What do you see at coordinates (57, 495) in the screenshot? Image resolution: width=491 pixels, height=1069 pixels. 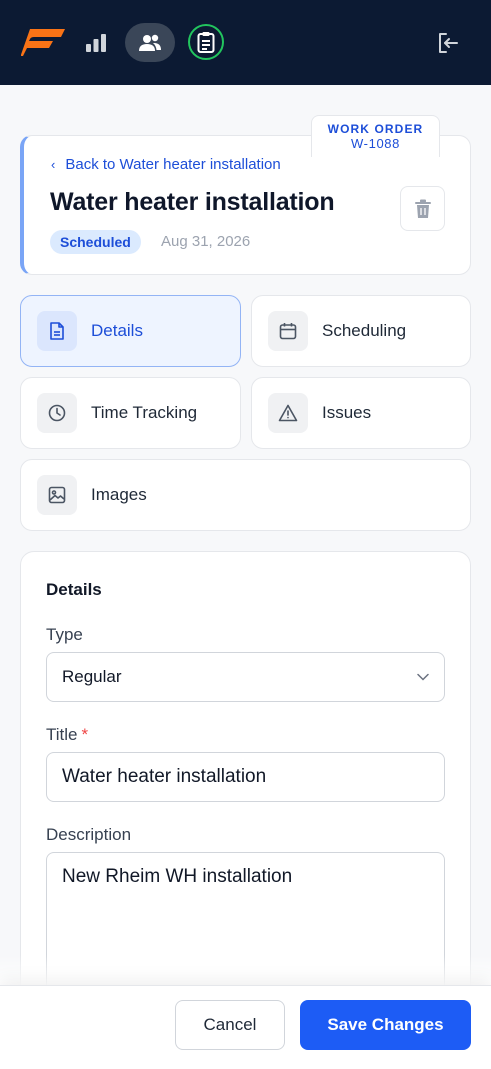 I see `image-icon` at bounding box center [57, 495].